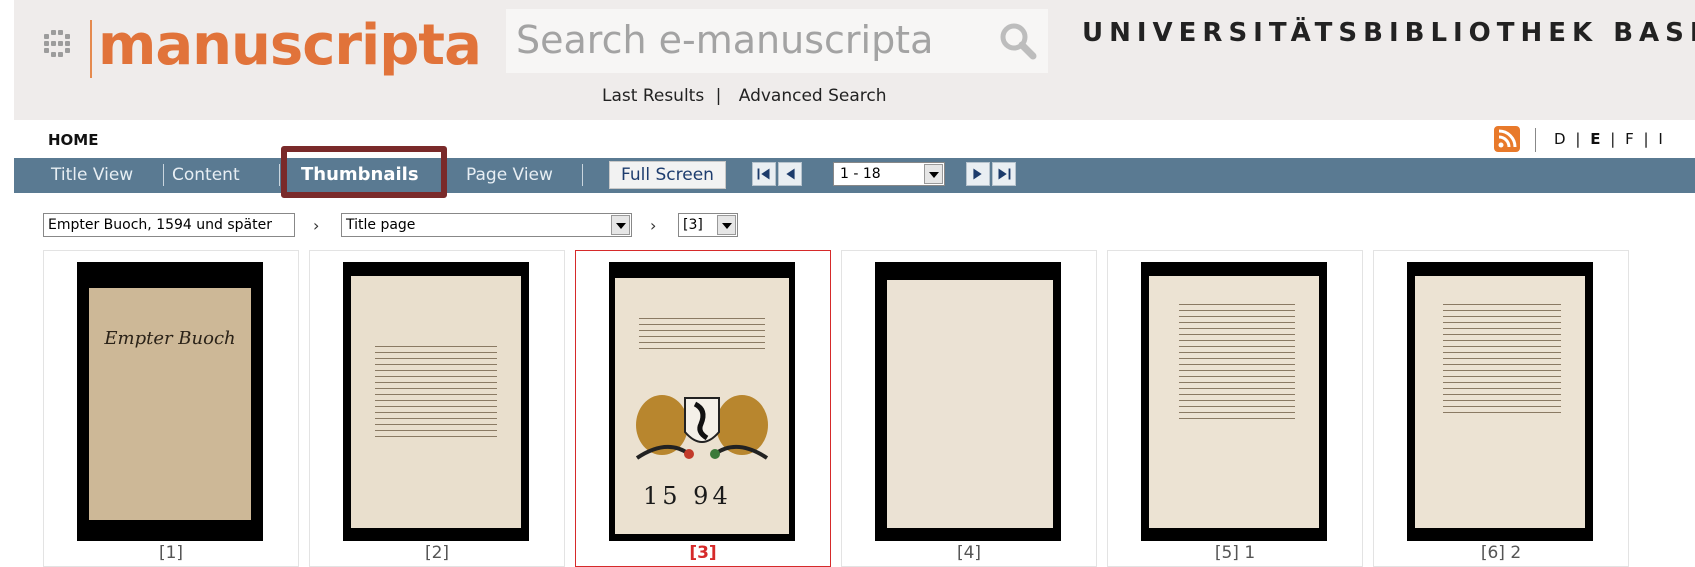 This screenshot has width=1695, height=567. Describe the element at coordinates (171, 553) in the screenshot. I see `thumbnail-caption: [1]` at that location.